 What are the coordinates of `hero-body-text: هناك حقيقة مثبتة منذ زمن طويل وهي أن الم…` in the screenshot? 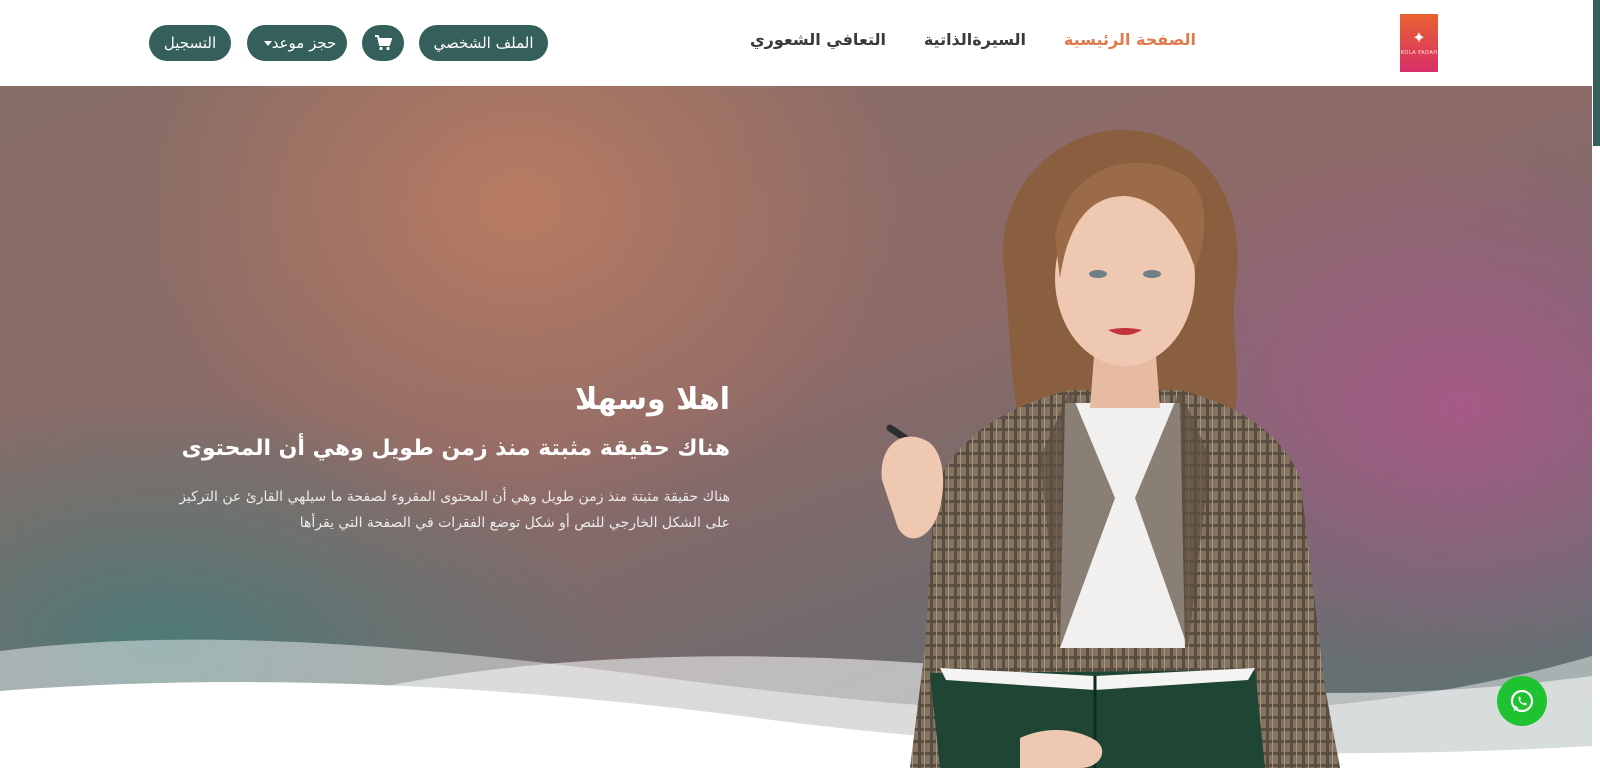 It's located at (454, 510).